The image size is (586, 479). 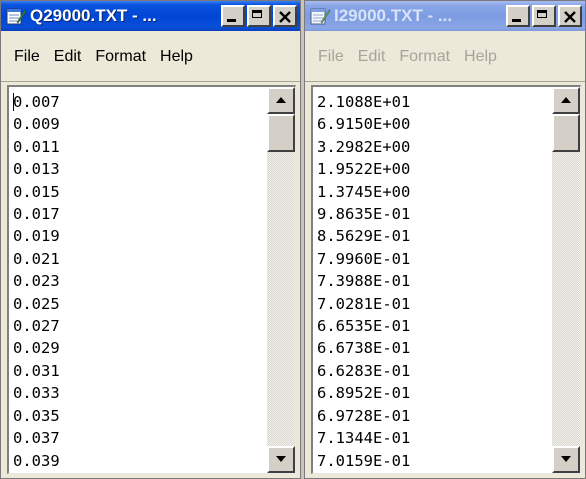 I want to click on text-line: 2.1088E+01, so click(x=364, y=102).